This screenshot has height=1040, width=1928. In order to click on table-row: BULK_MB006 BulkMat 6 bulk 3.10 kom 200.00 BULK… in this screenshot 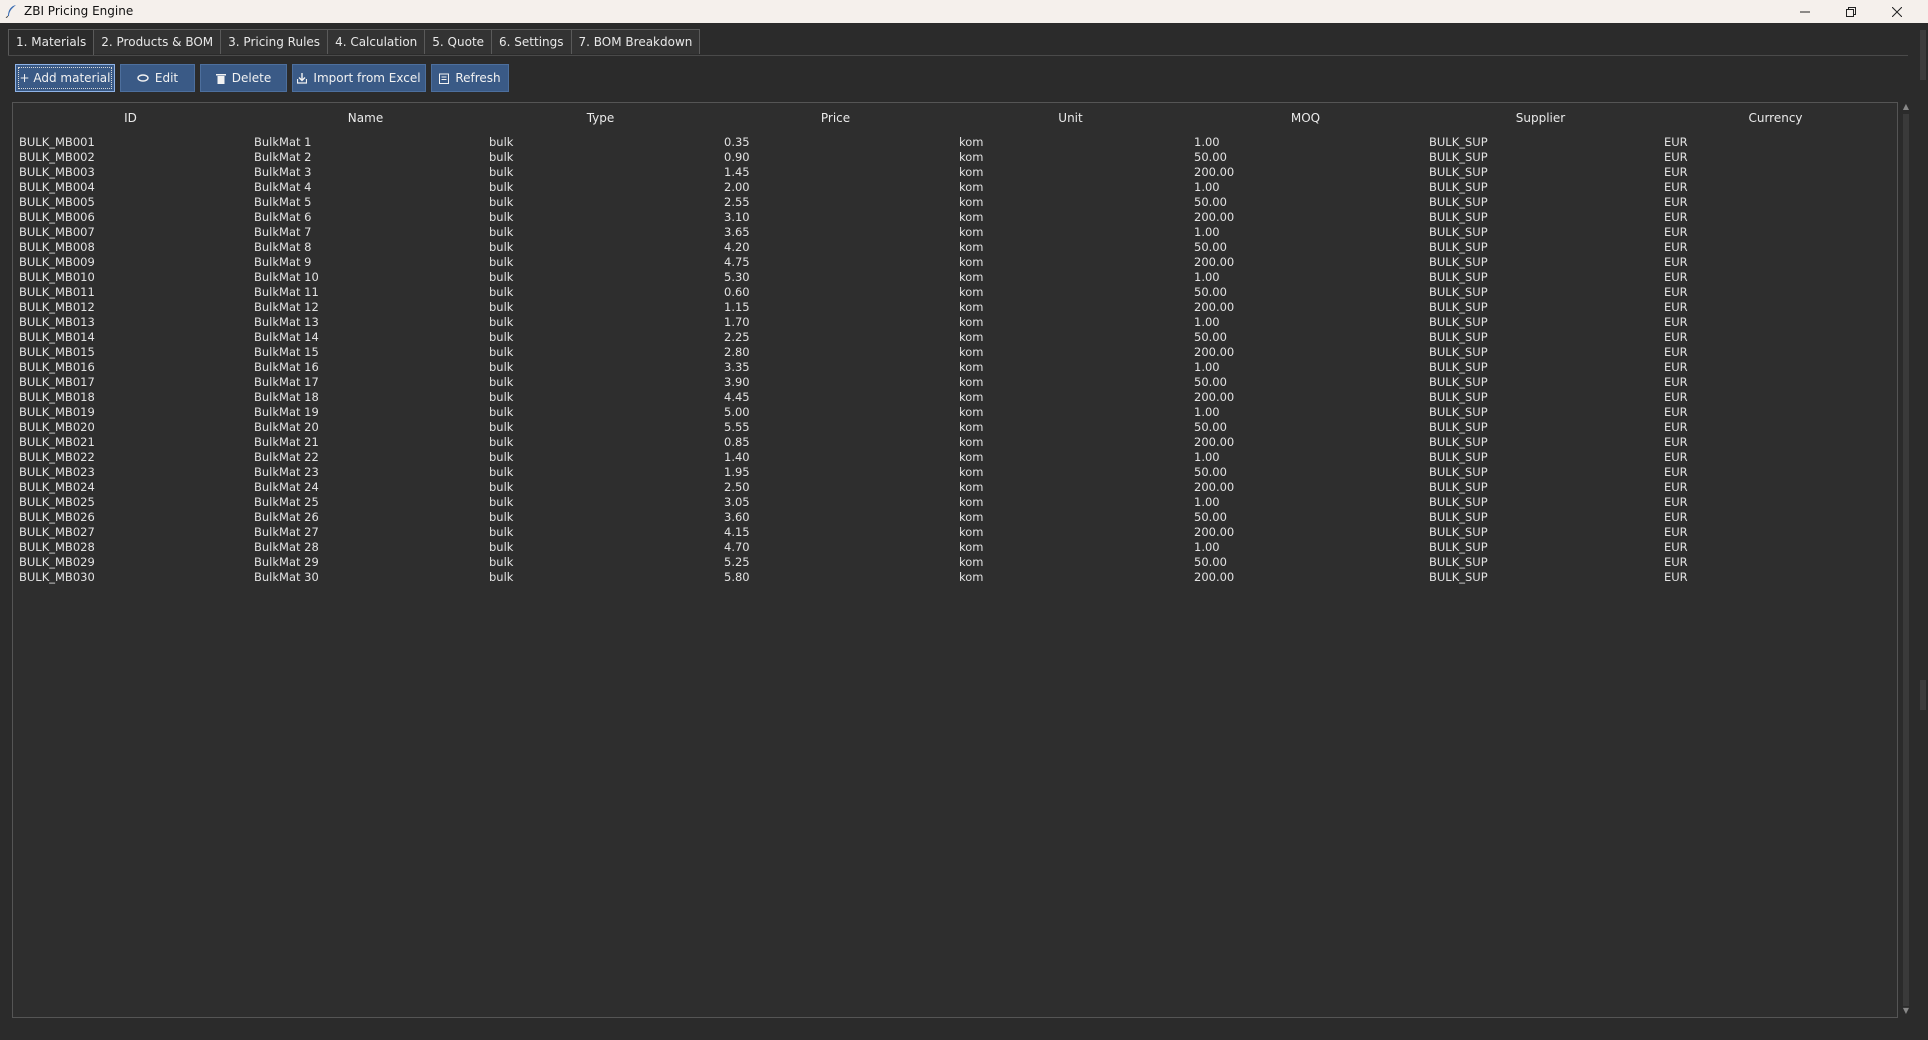, I will do `click(958, 217)`.